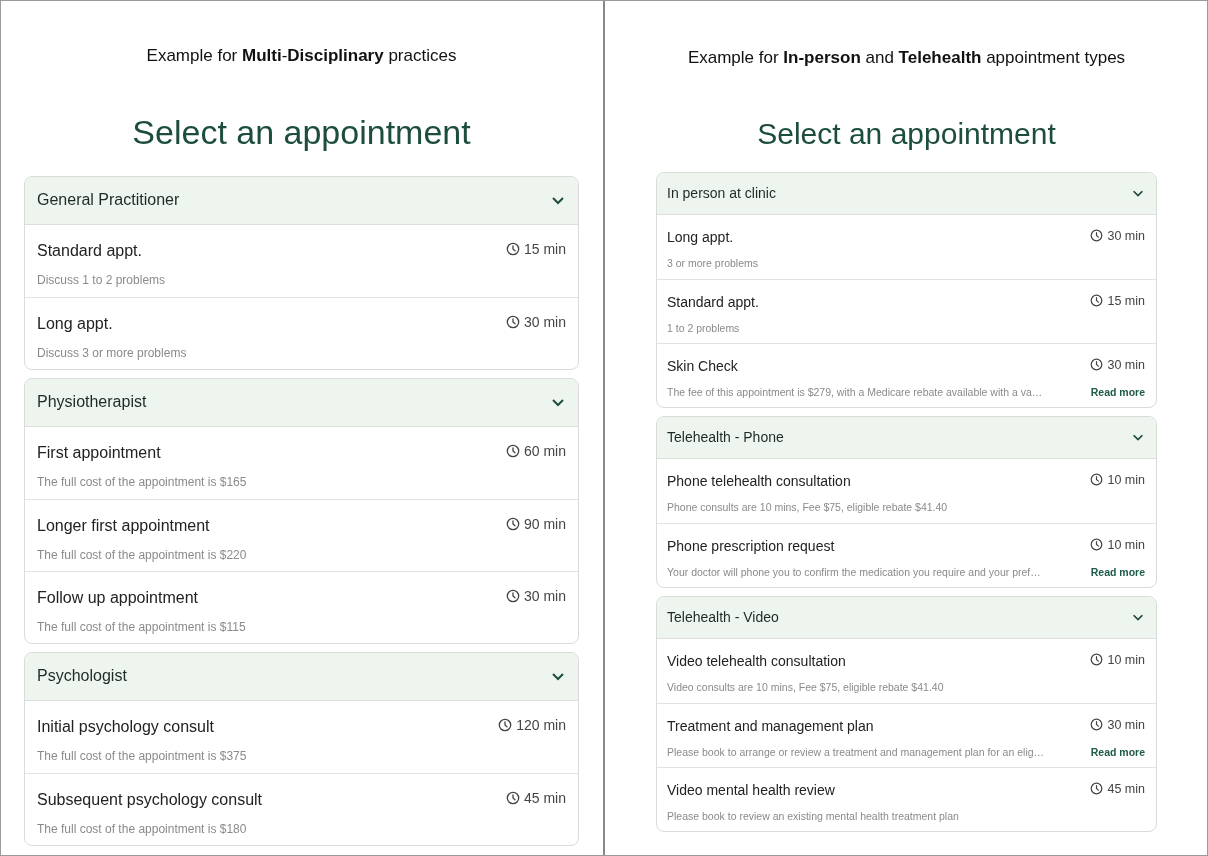 The height and width of the screenshot is (856, 1208). Describe the element at coordinates (813, 816) in the screenshot. I see `appointment-description: Please book to review an existing mental health treatment plan` at that location.